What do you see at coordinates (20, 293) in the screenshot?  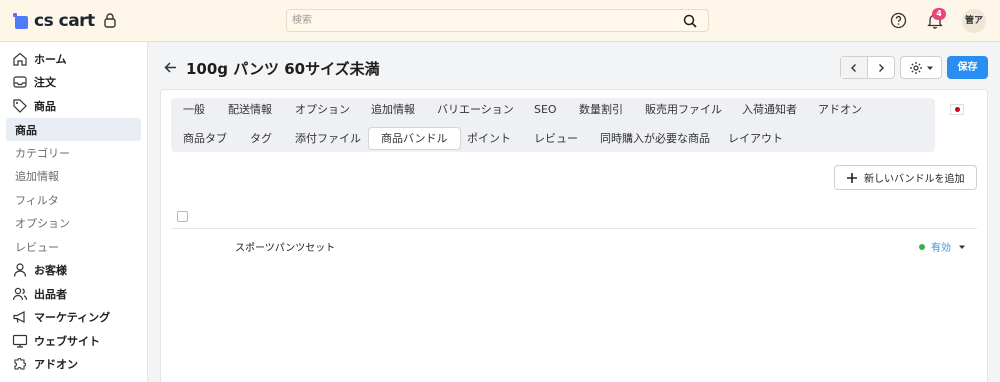 I see `users-icon` at bounding box center [20, 293].